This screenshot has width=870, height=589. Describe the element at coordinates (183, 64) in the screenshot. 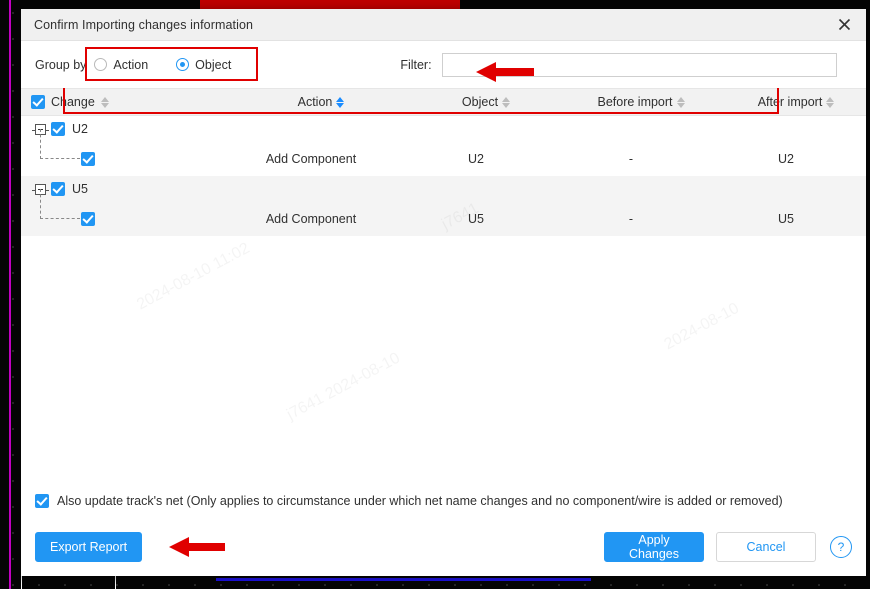

I see `radio-object-indicator` at that location.